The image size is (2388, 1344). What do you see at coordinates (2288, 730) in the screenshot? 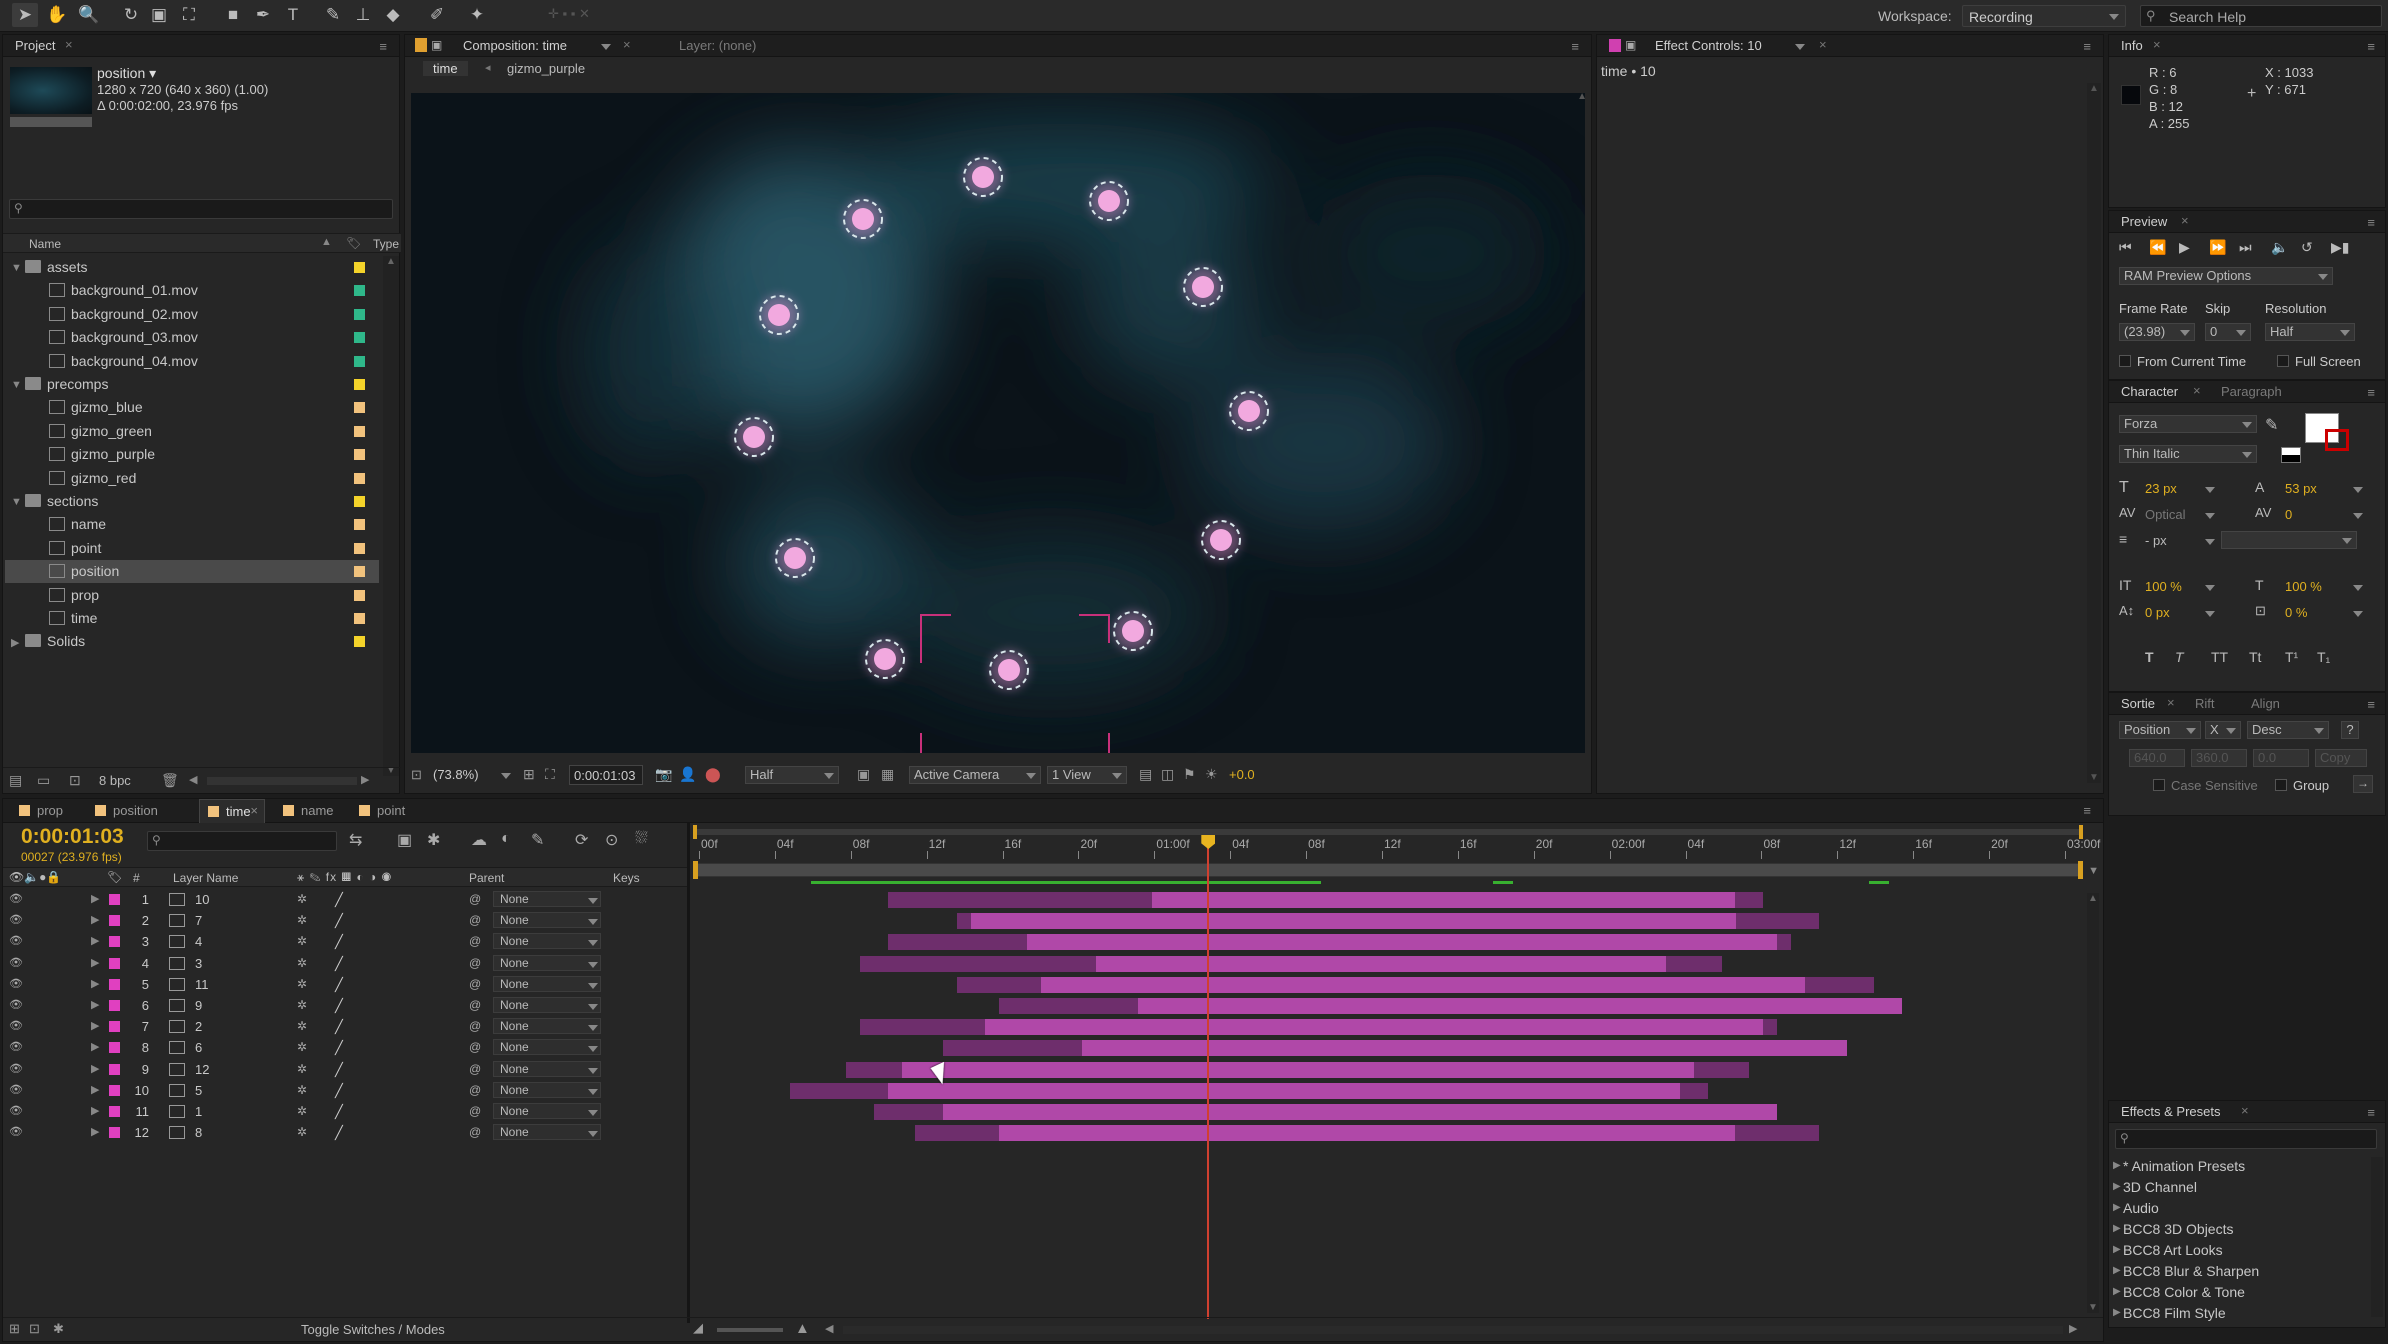
I see `sort-order-dropdown: Desc` at bounding box center [2288, 730].